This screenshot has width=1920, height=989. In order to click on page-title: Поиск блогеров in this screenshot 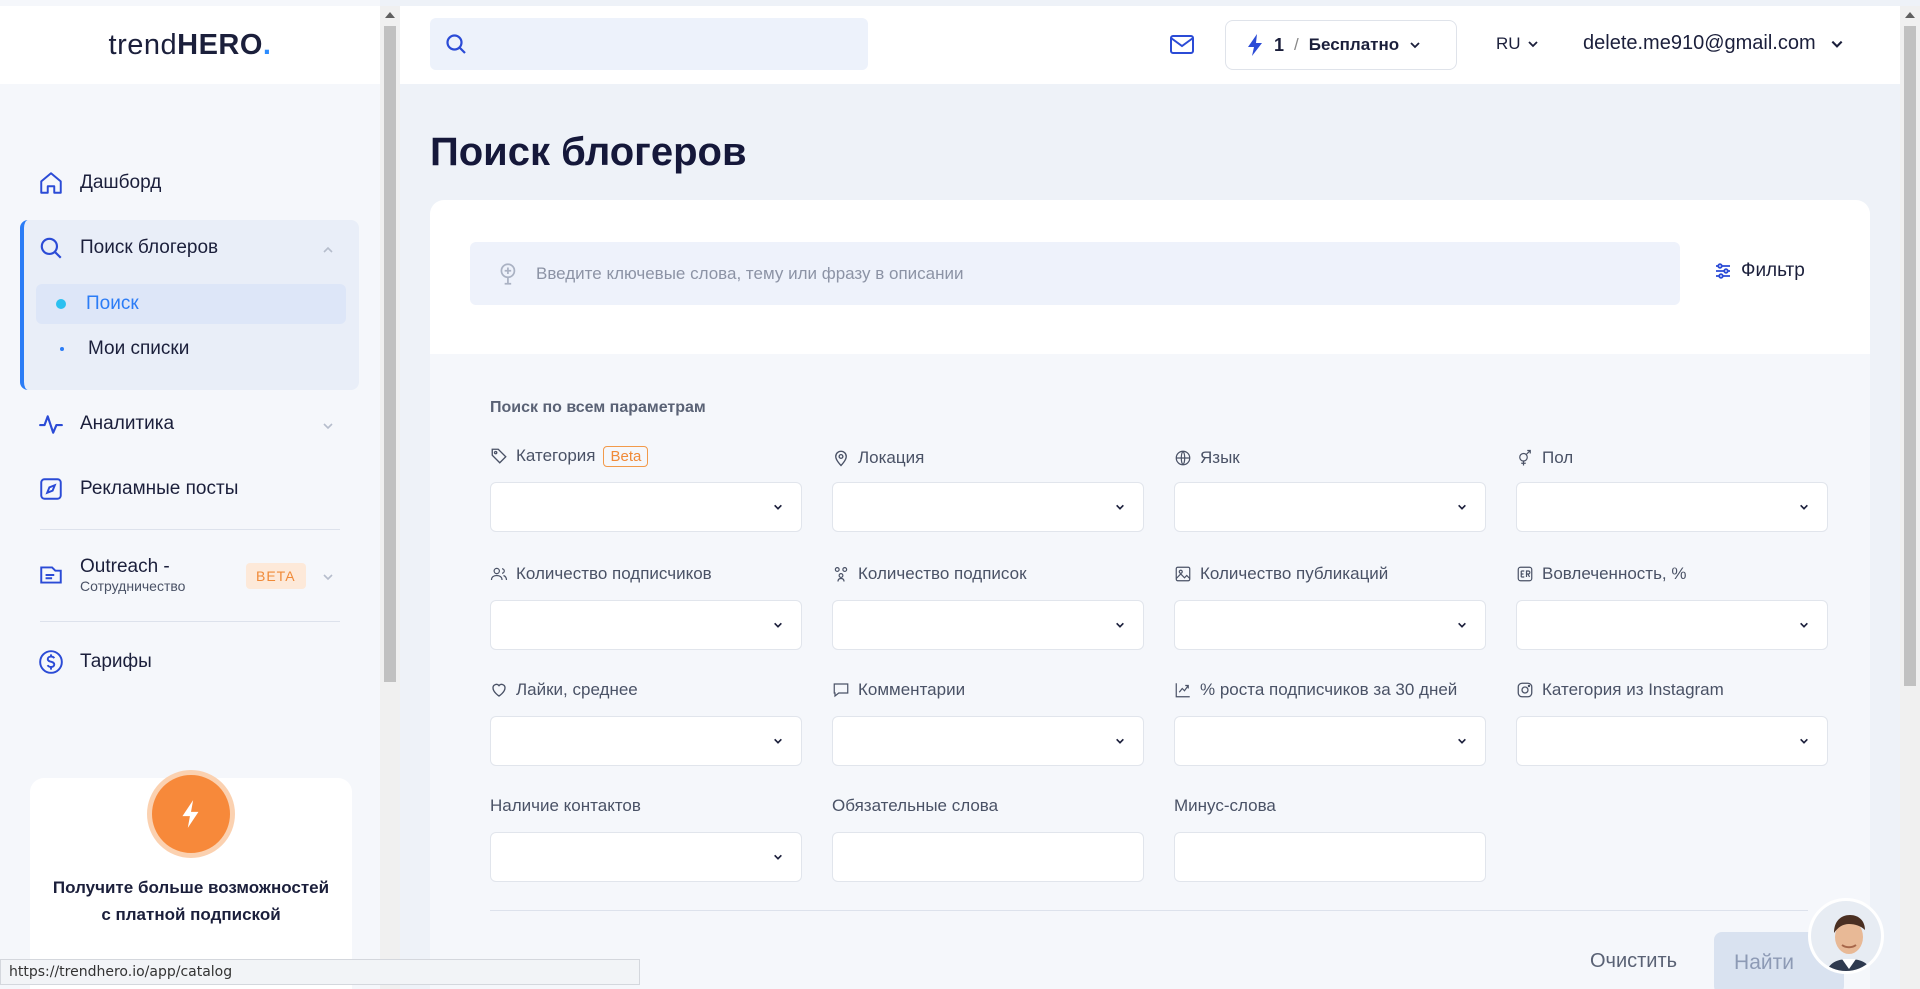, I will do `click(588, 152)`.